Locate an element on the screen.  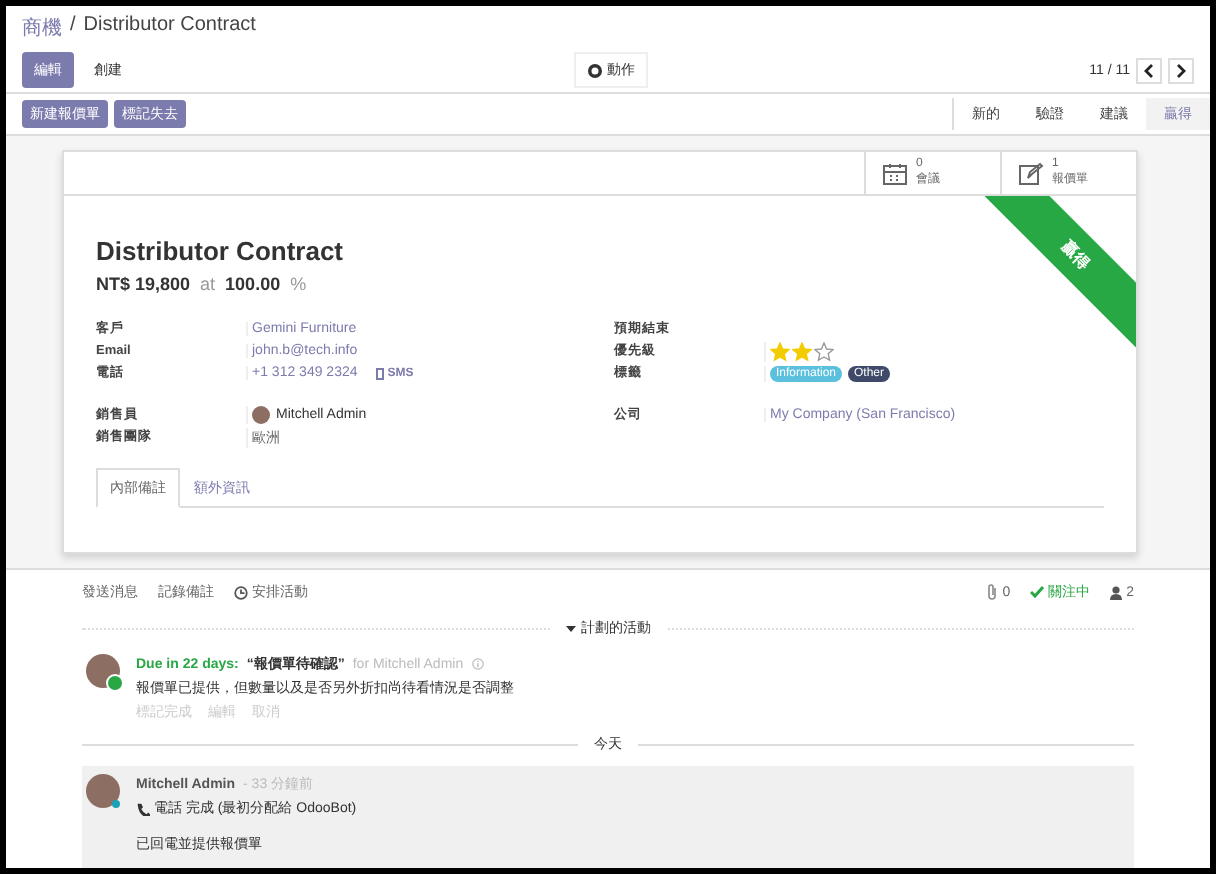
check-icon is located at coordinates (1037, 592).